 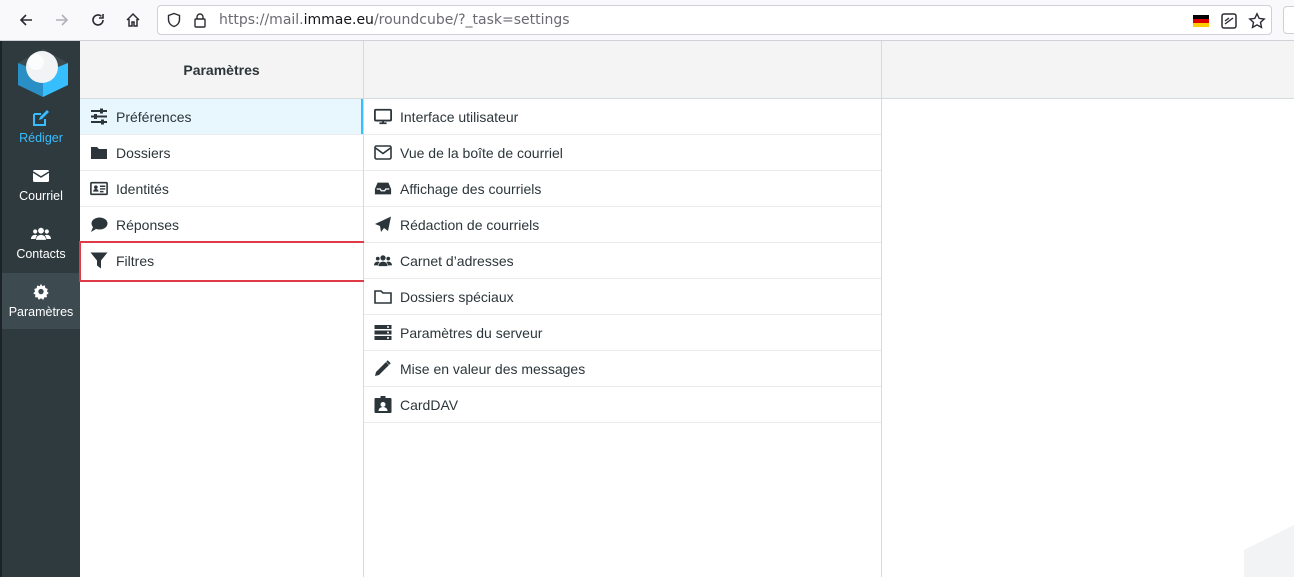 What do you see at coordinates (383, 332) in the screenshot?
I see `server-icon` at bounding box center [383, 332].